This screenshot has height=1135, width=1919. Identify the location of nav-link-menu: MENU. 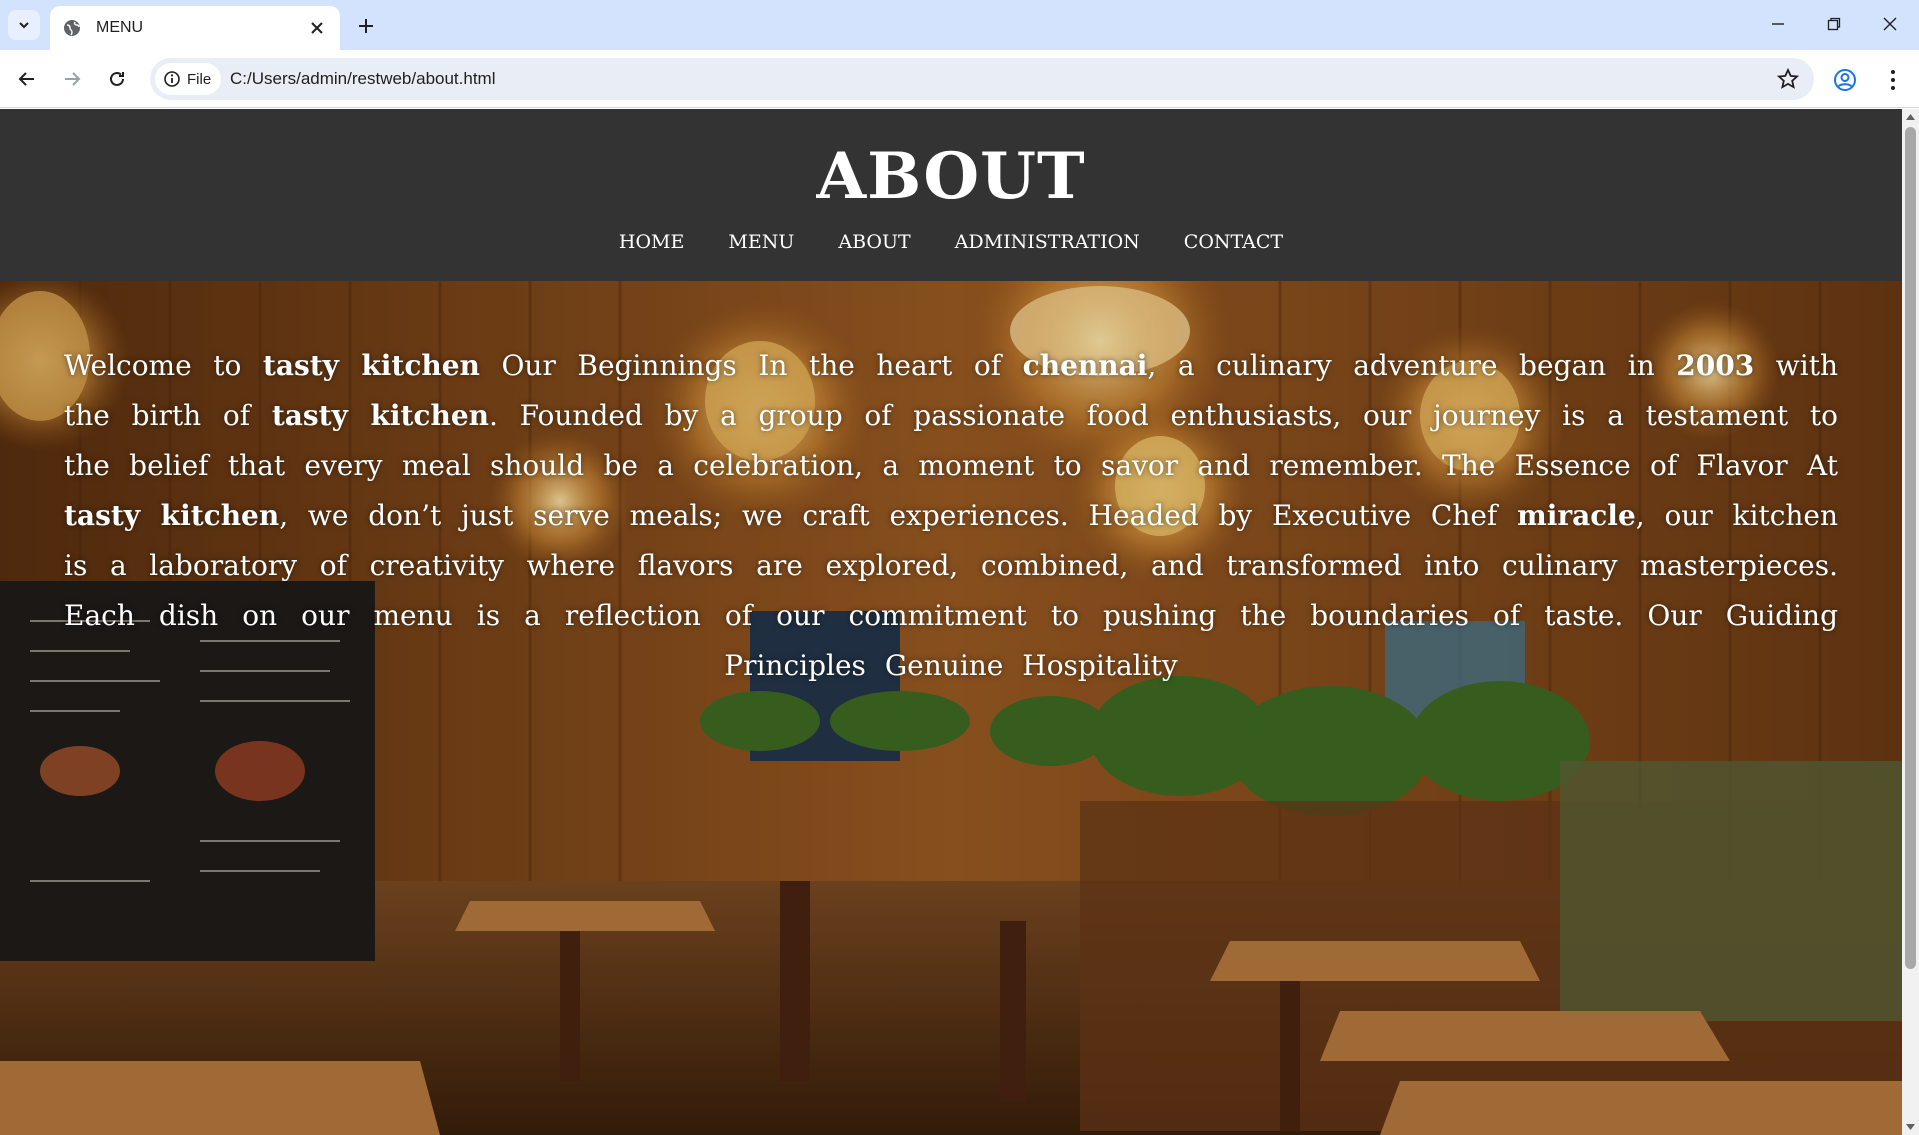
(761, 242).